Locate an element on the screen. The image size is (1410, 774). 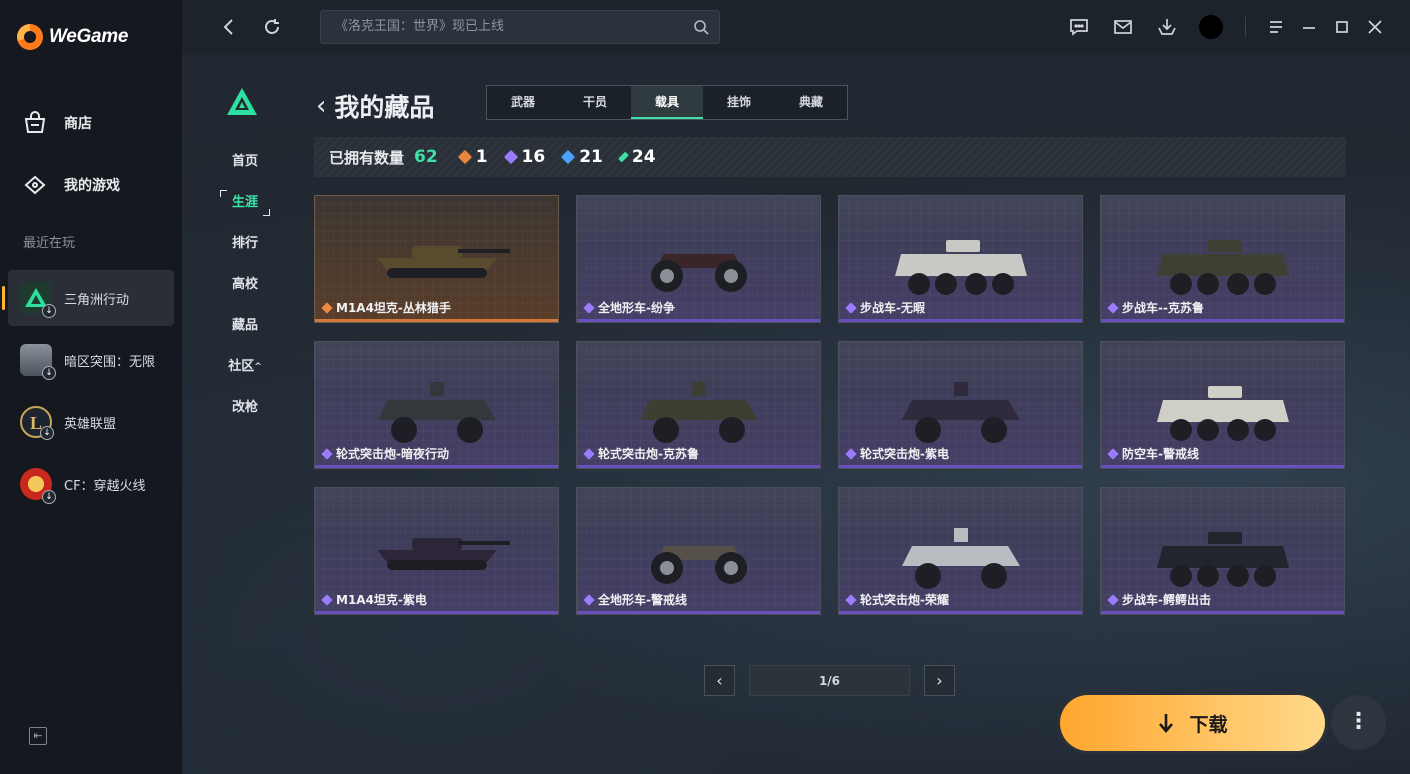
subnav-gun-mod: 改枪 is located at coordinates (245, 408).